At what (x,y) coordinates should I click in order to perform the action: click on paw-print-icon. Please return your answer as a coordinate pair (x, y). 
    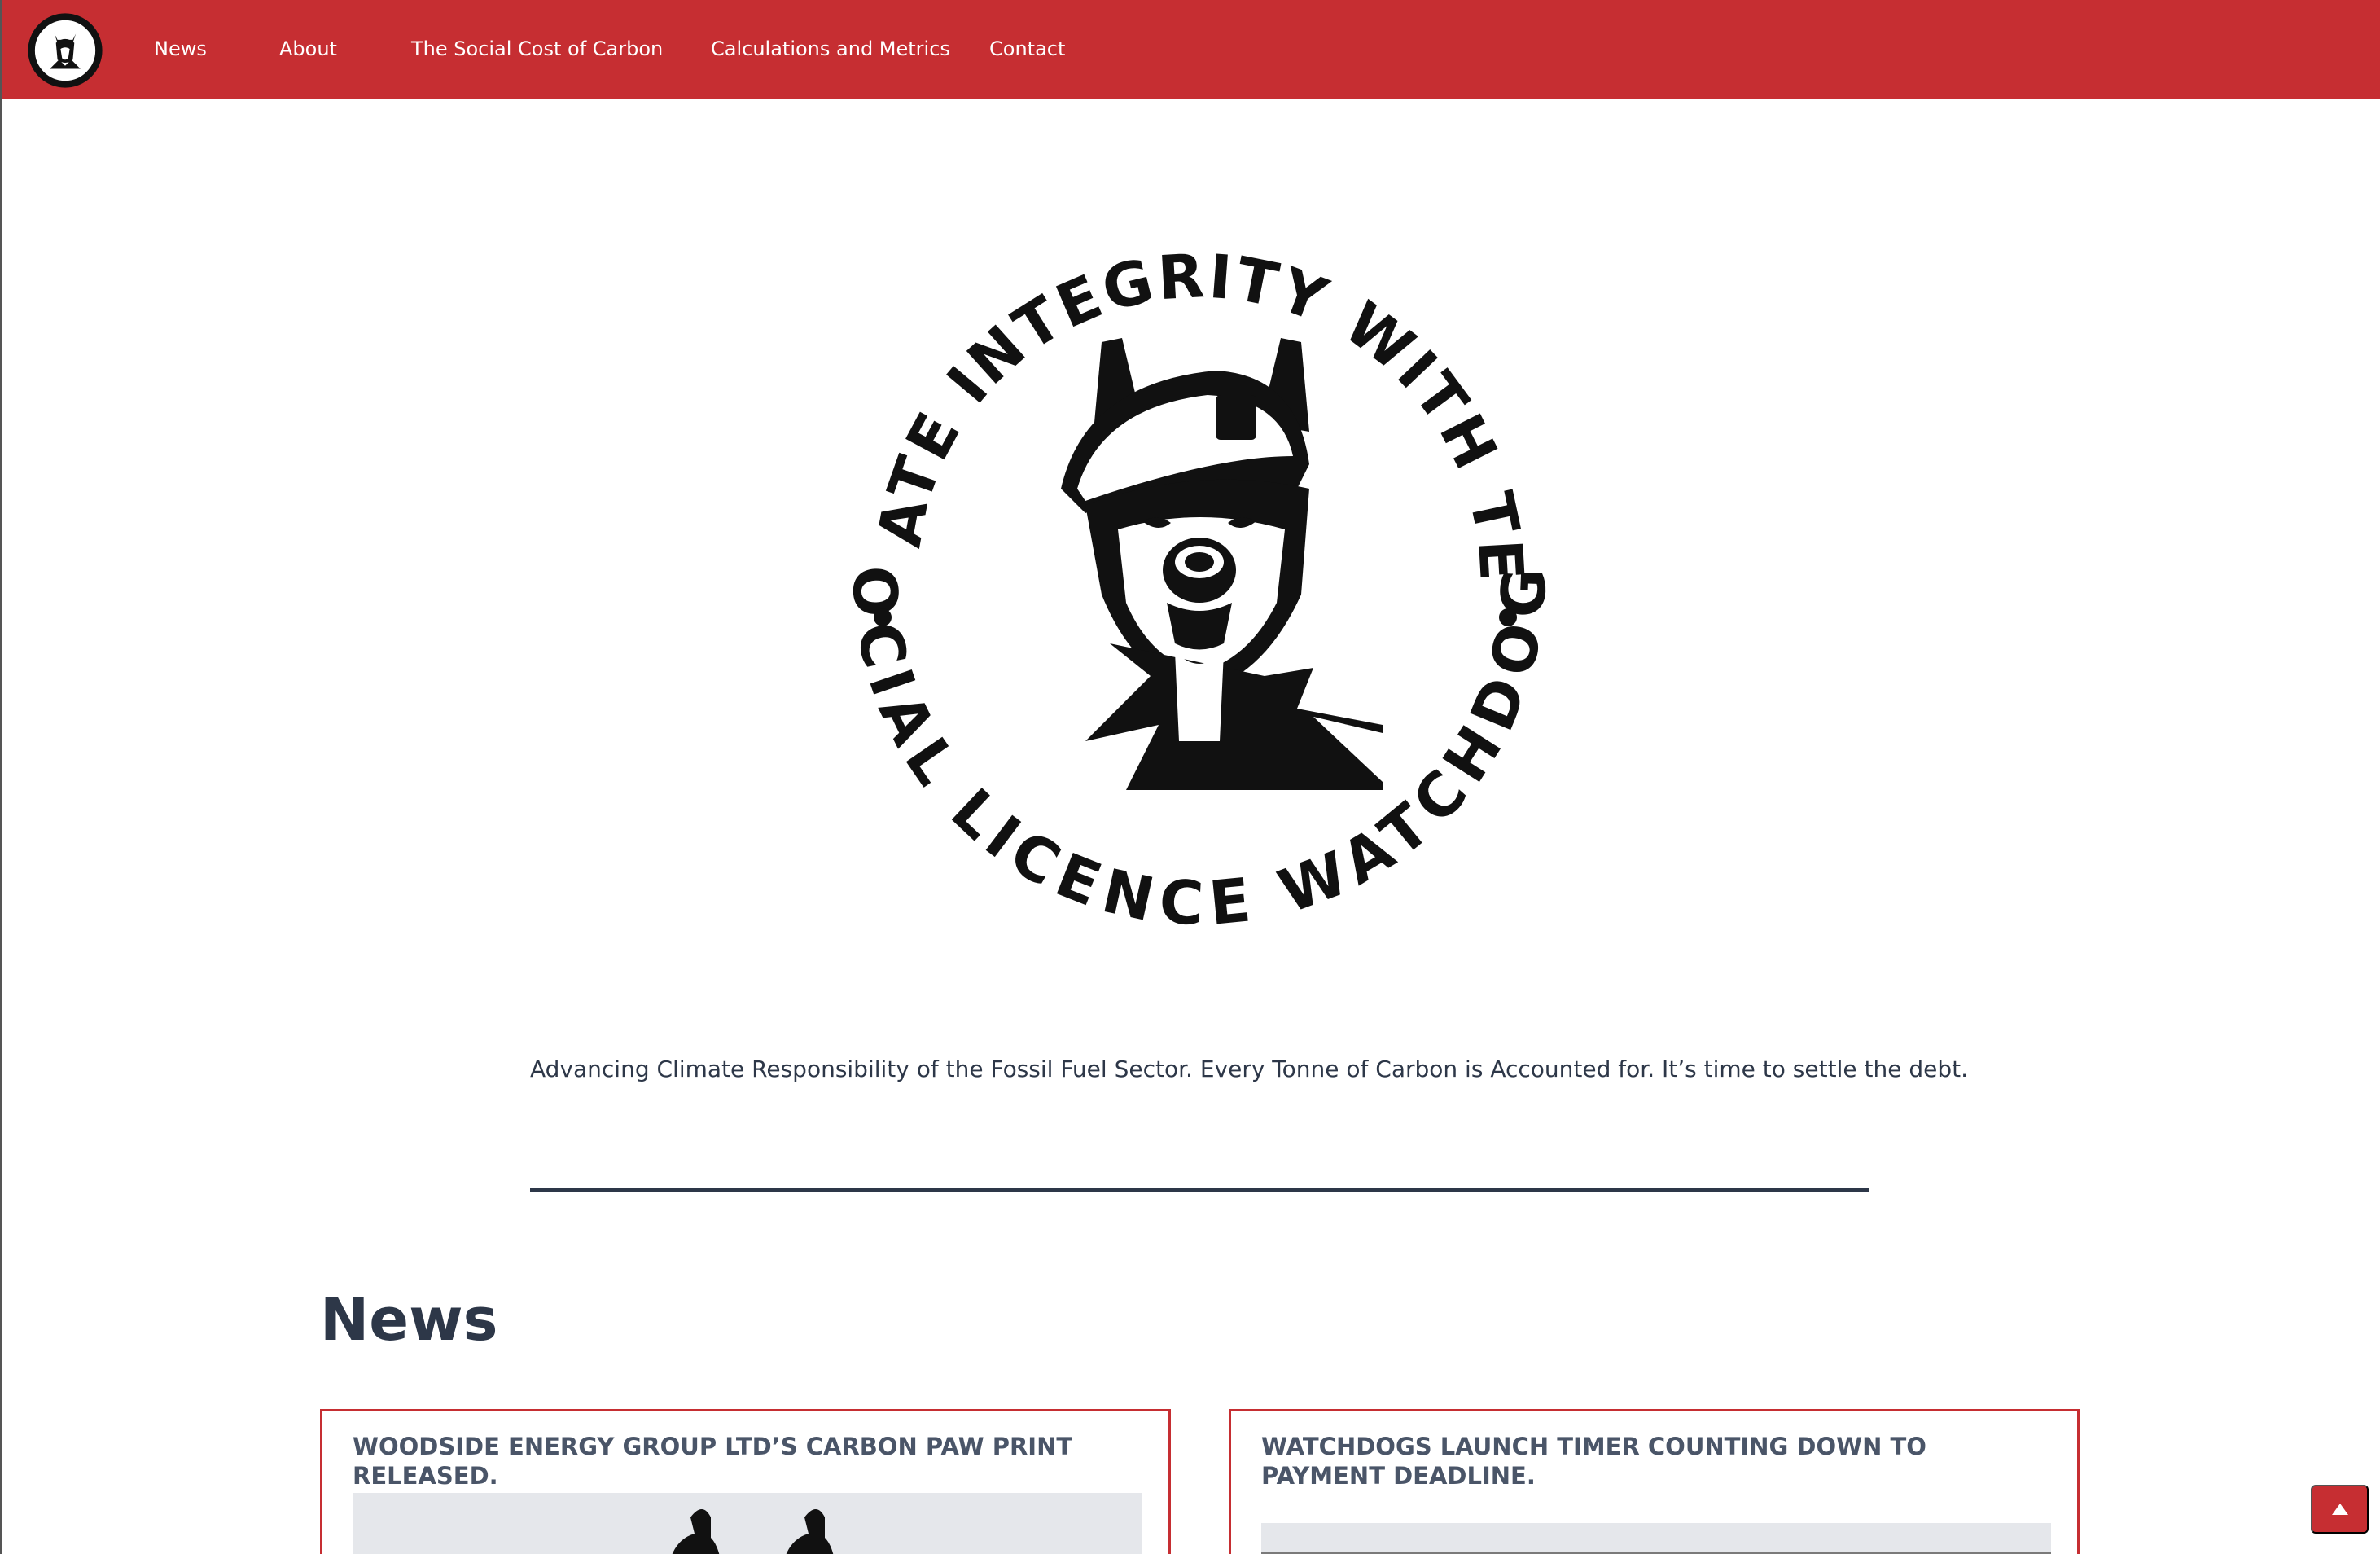
    Looking at the image, I should click on (753, 1531).